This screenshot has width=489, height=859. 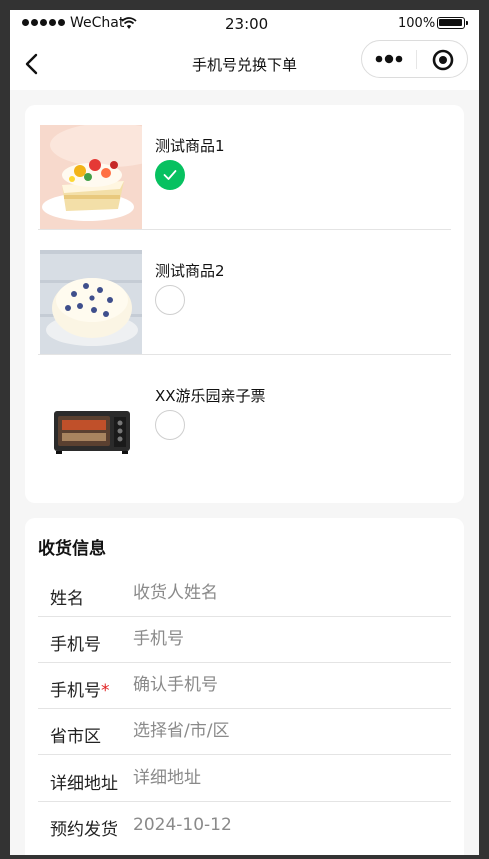 I want to click on product-item: XX游乐园亲子票, so click(x=244, y=417).